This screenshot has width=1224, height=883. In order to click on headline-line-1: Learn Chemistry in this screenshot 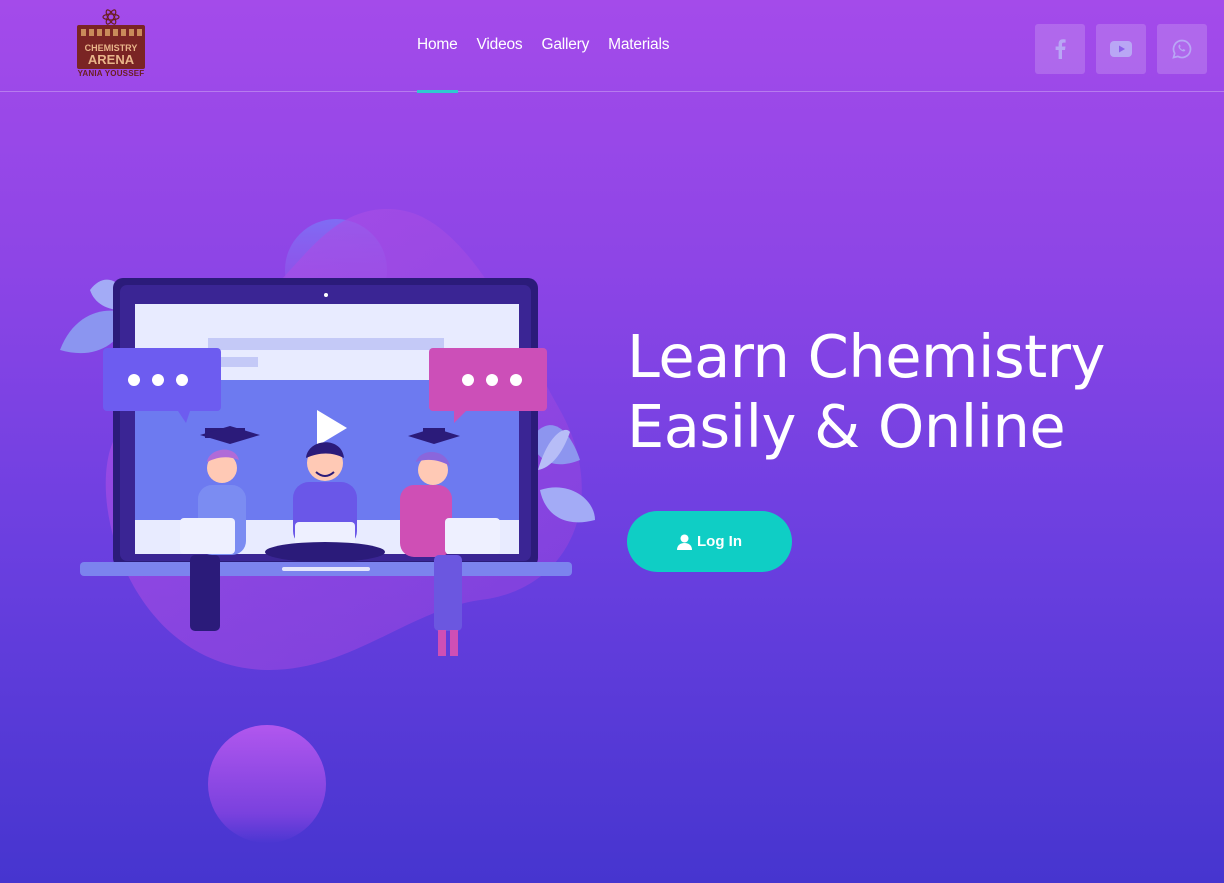, I will do `click(866, 356)`.